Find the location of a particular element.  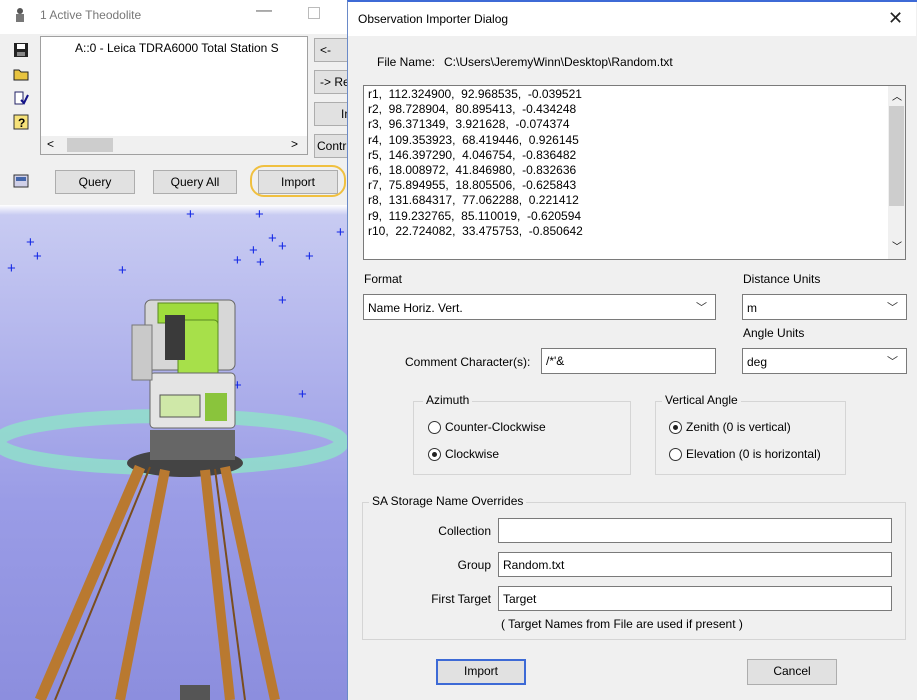

vertical-scrollbar: ︿ ﹀ is located at coordinates (896, 172).